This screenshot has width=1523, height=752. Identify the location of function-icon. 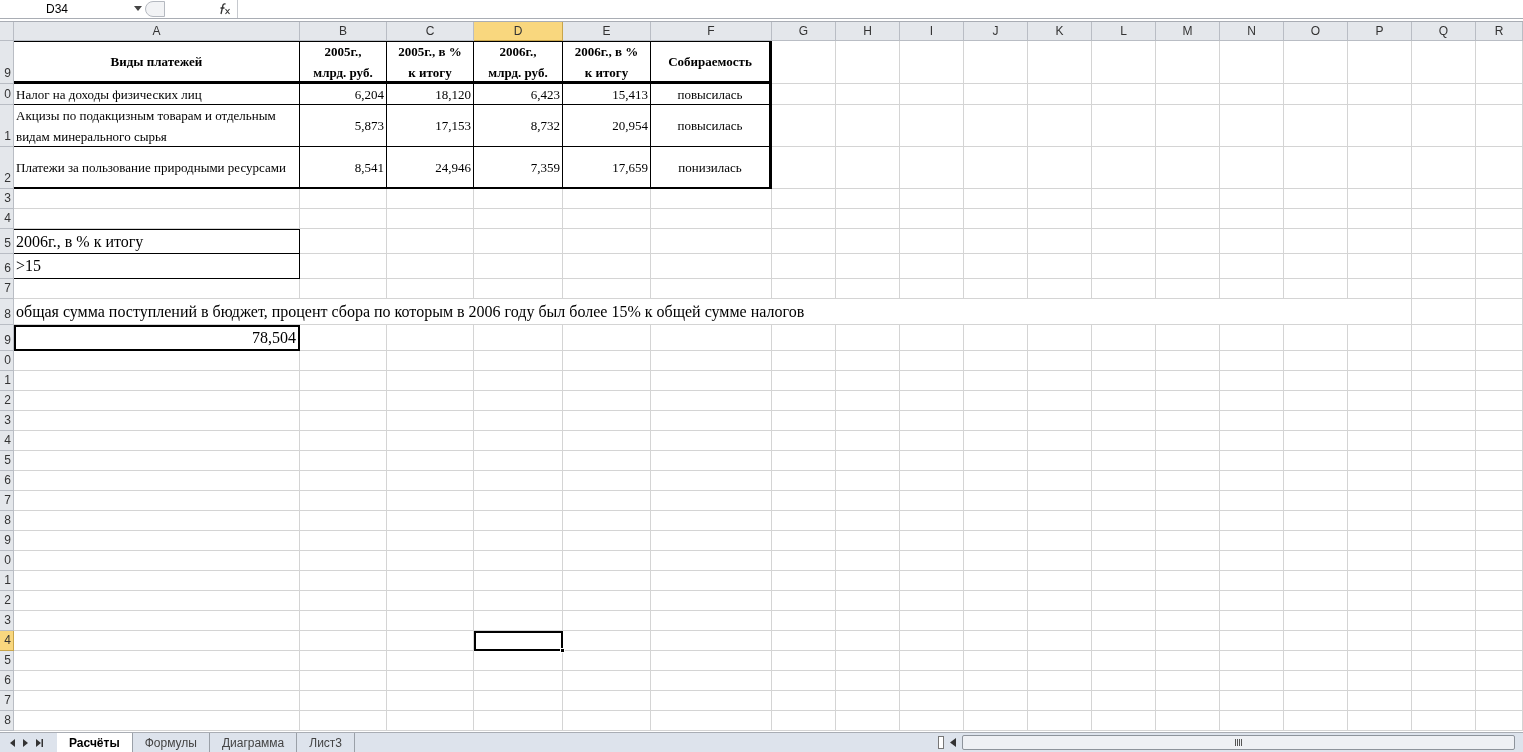
(224, 9).